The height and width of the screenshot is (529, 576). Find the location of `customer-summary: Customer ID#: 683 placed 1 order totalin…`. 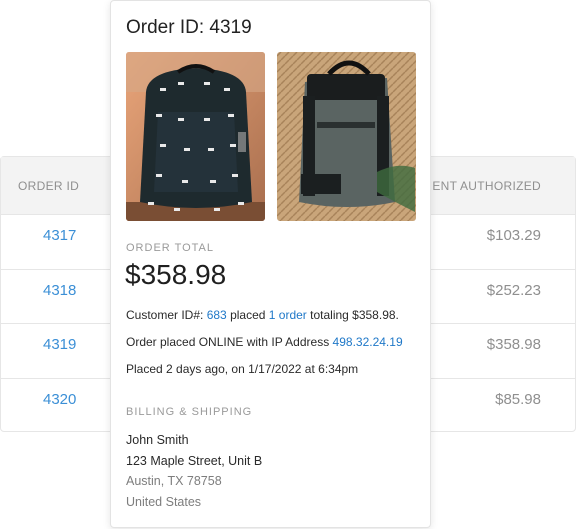

customer-summary: Customer ID#: 683 placed 1 order totalin… is located at coordinates (262, 315).